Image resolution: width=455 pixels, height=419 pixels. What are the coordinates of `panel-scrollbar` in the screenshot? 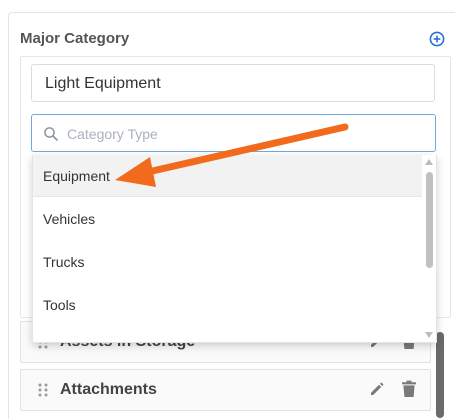 It's located at (440, 374).